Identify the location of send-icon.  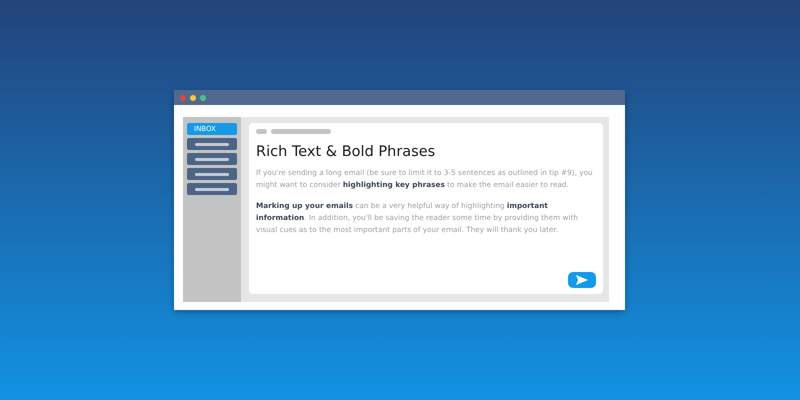
(582, 280).